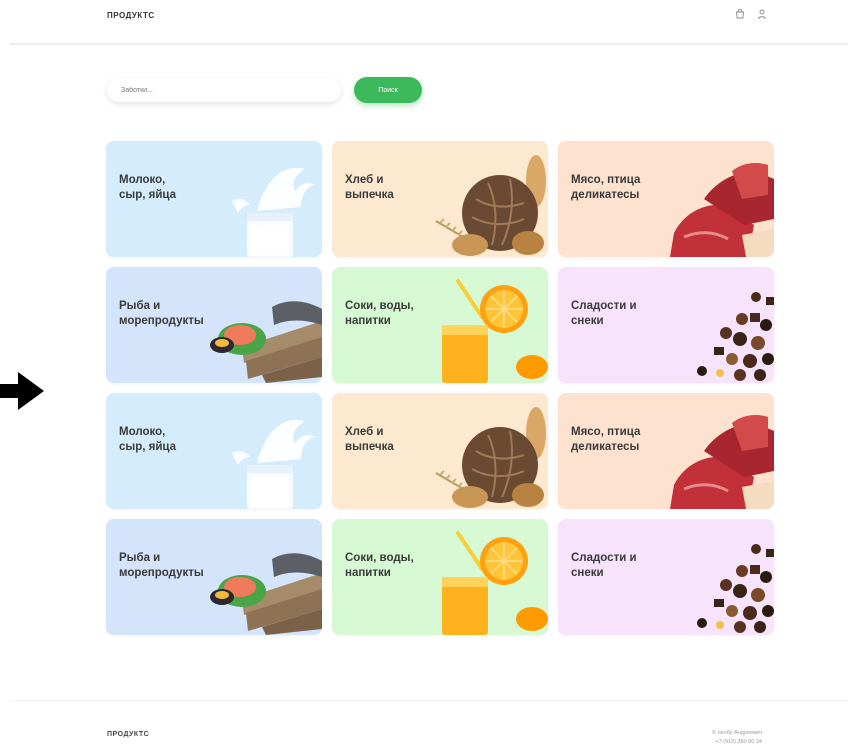 The image size is (858, 755). Describe the element at coordinates (388, 90) in the screenshot. I see `search-button: Поиск` at that location.